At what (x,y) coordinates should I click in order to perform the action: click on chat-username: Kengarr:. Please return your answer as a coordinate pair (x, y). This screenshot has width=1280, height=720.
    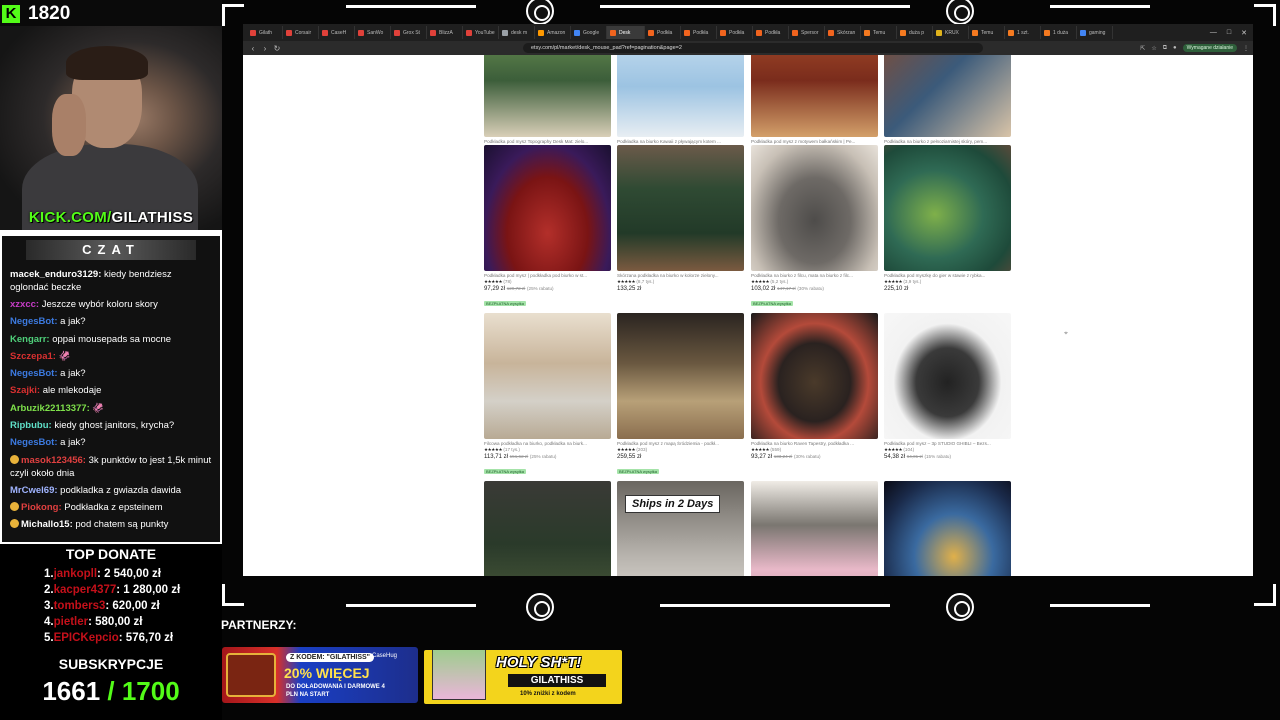
    Looking at the image, I should click on (30, 339).